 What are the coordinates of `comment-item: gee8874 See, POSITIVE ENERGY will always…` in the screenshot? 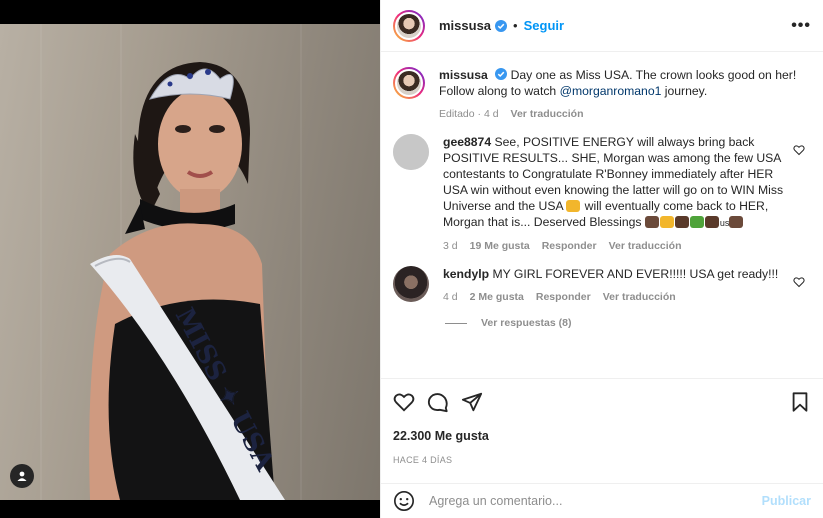 It's located at (602, 193).